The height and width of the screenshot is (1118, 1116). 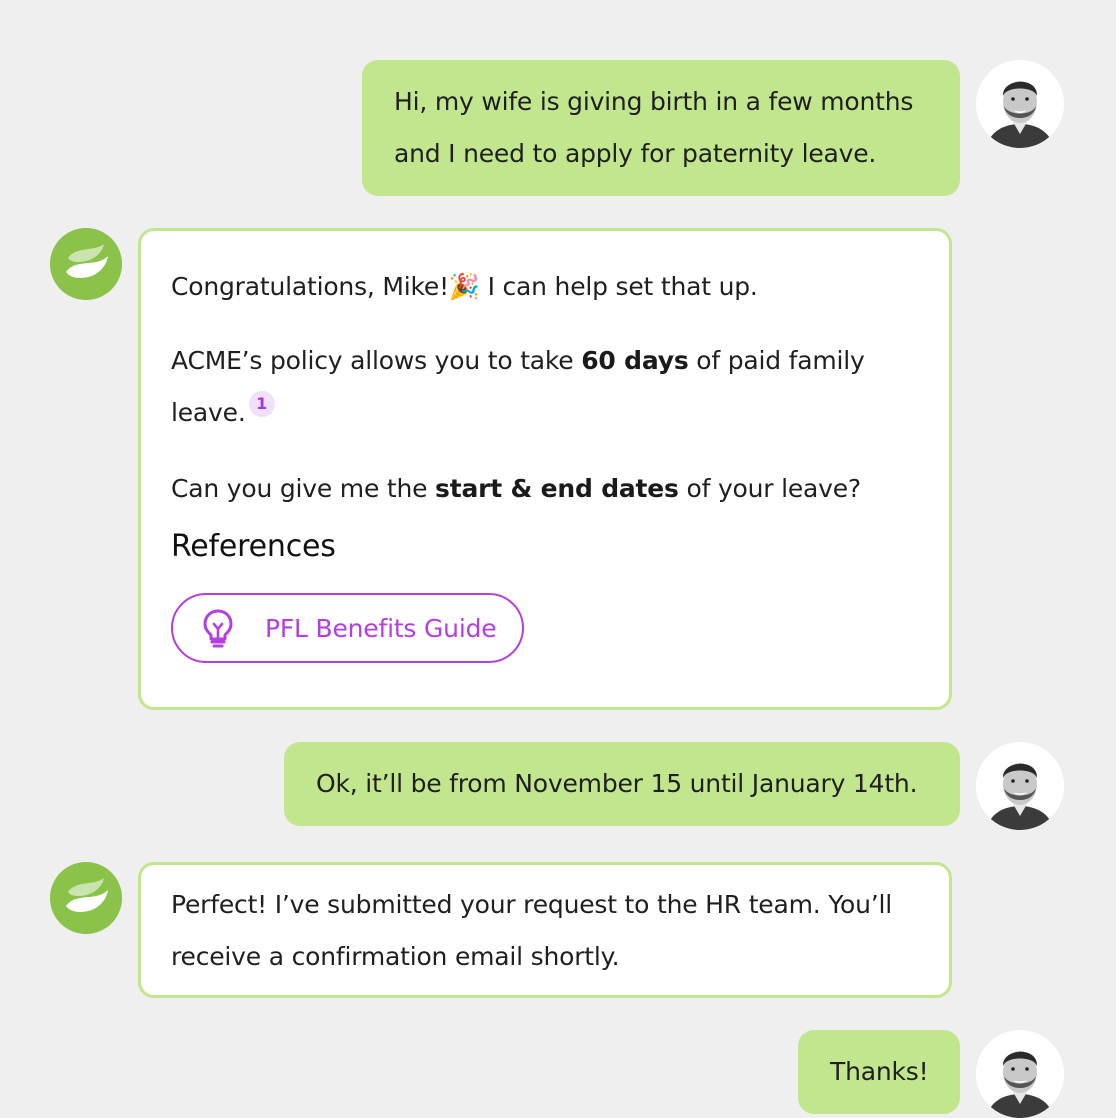 I want to click on message-text: I can help set that up., so click(x=618, y=286).